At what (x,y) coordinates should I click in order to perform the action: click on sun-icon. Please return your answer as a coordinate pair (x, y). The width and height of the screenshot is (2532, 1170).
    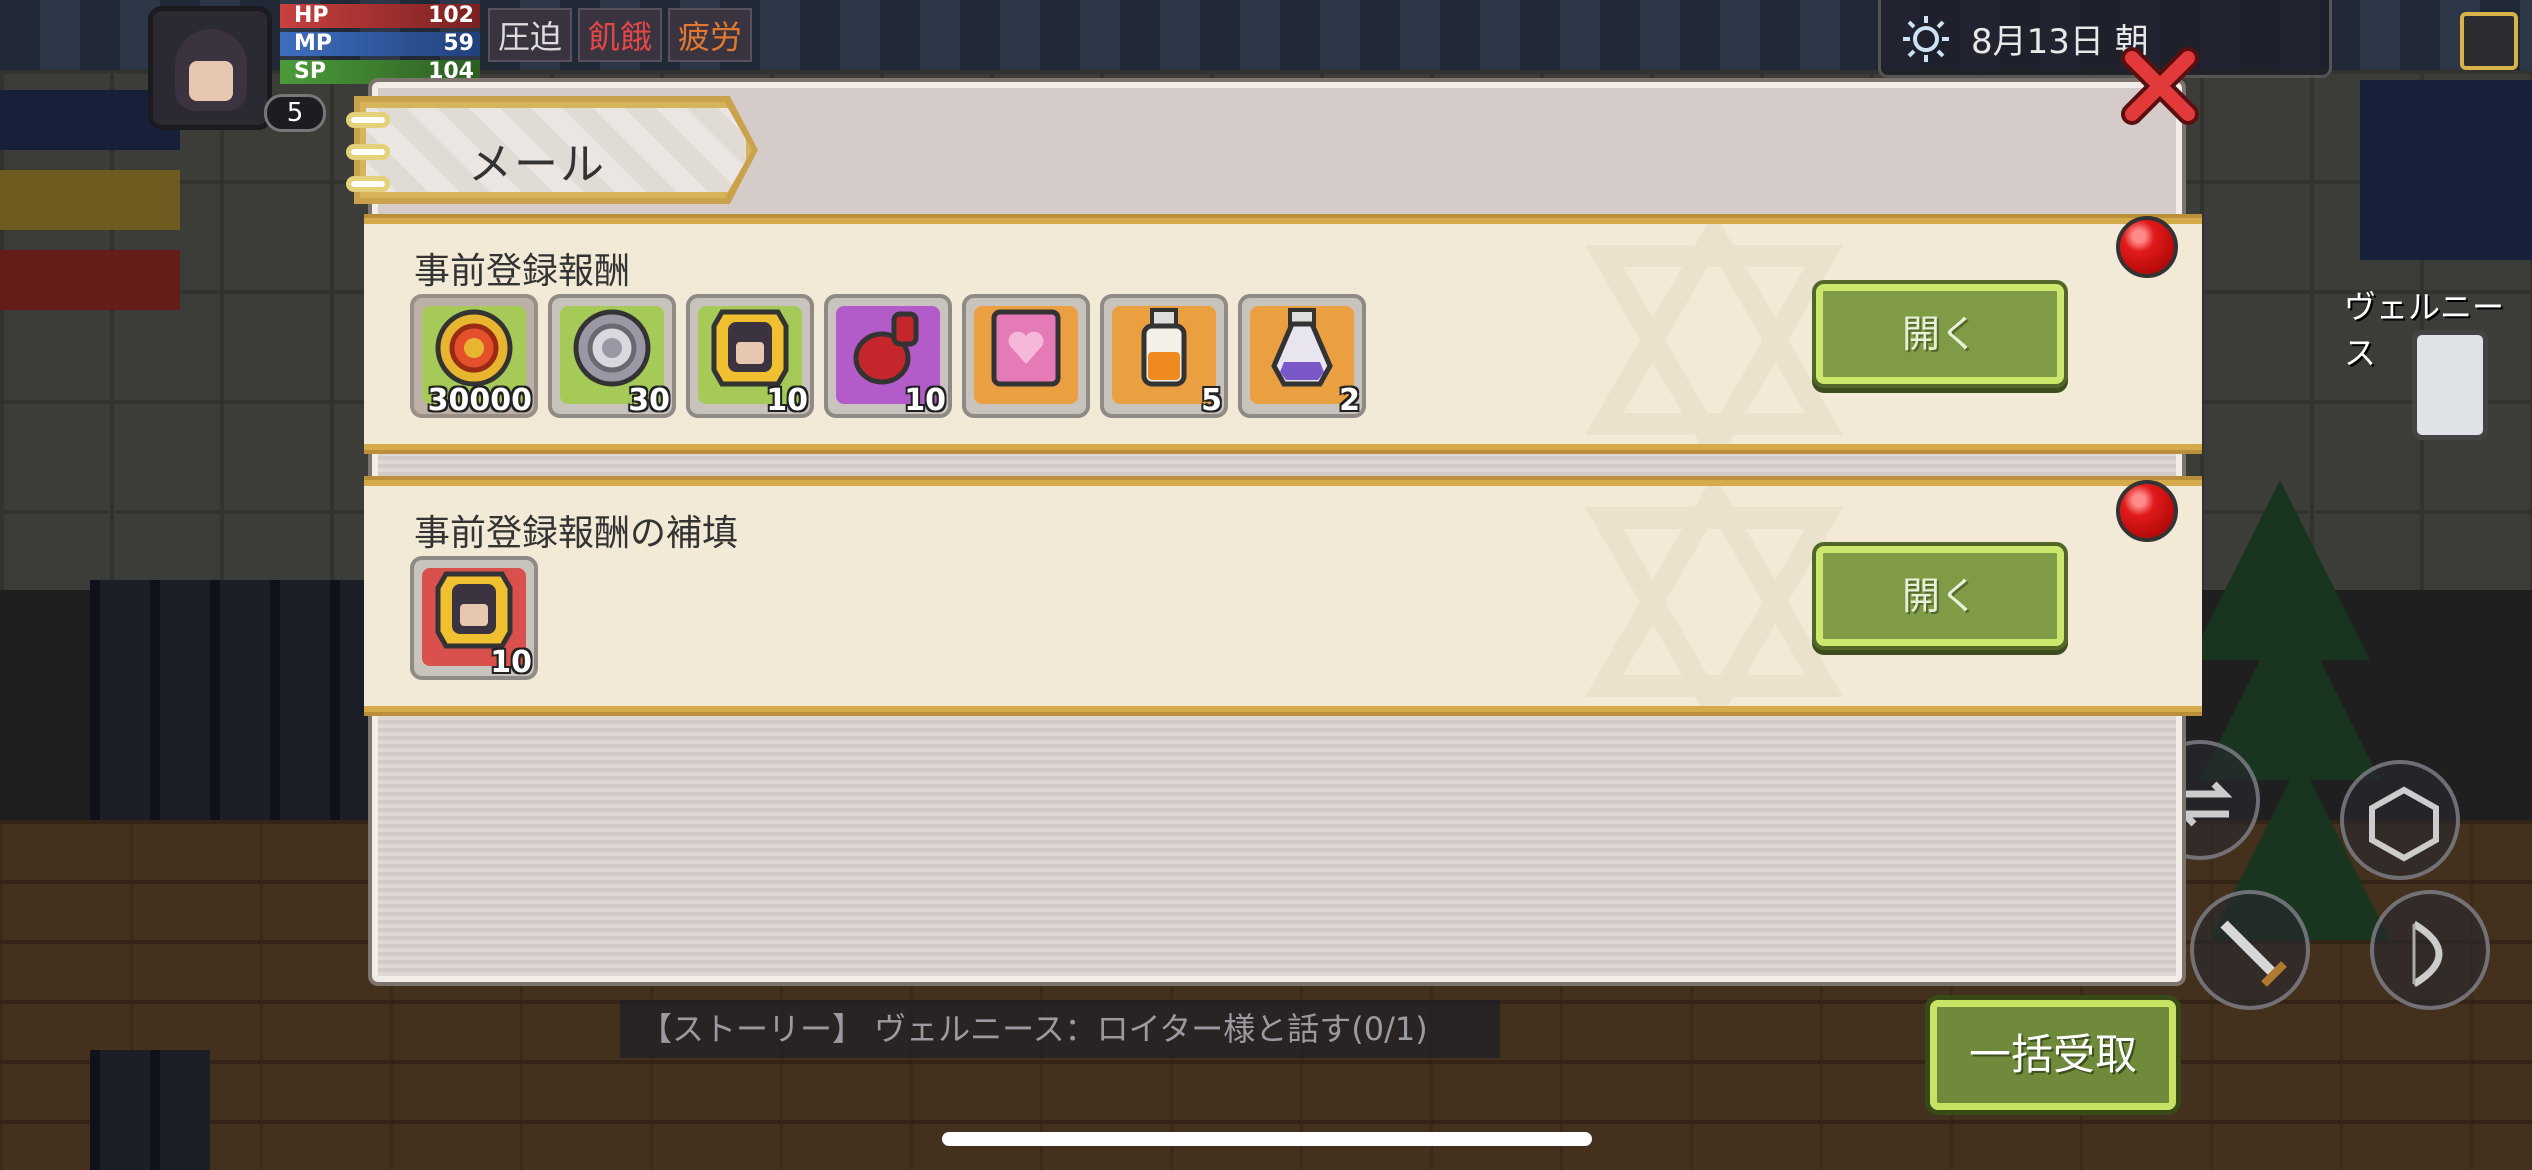
    Looking at the image, I should click on (1926, 39).